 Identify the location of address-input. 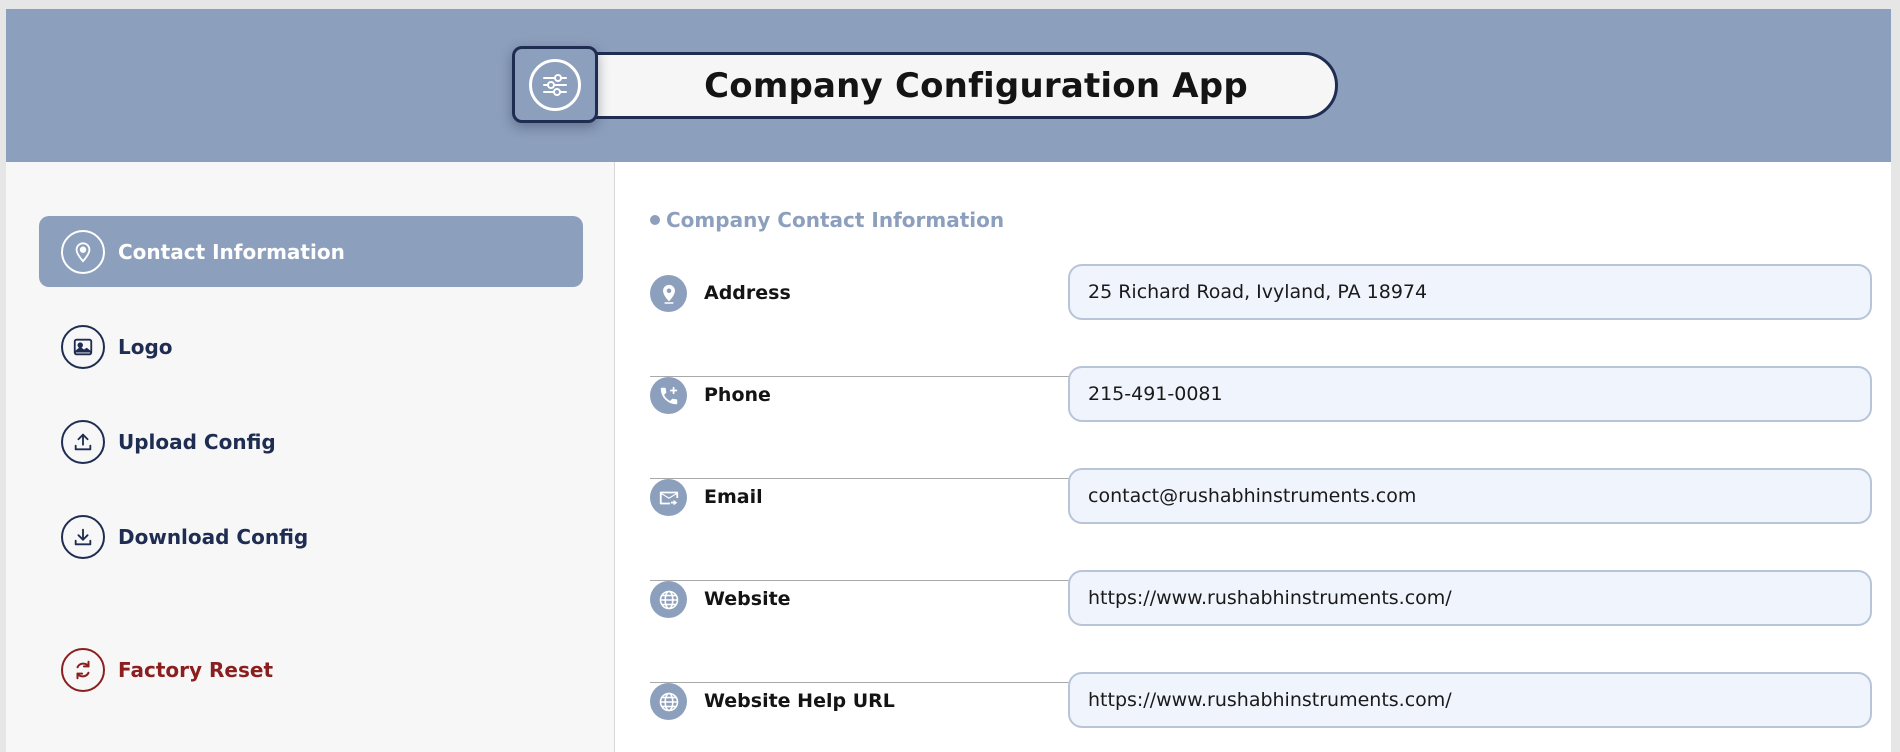
(1470, 292).